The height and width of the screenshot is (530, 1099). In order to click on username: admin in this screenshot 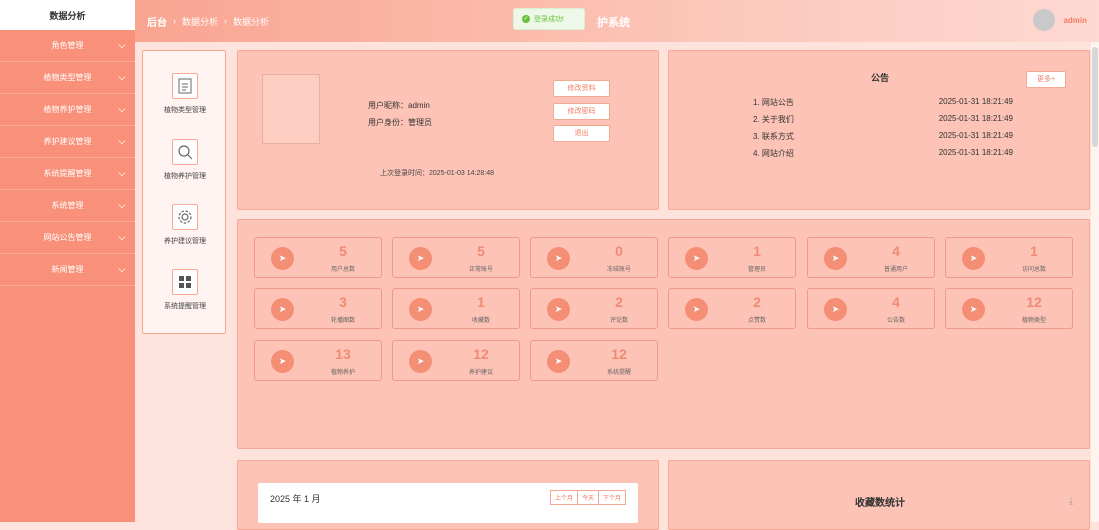, I will do `click(1075, 20)`.